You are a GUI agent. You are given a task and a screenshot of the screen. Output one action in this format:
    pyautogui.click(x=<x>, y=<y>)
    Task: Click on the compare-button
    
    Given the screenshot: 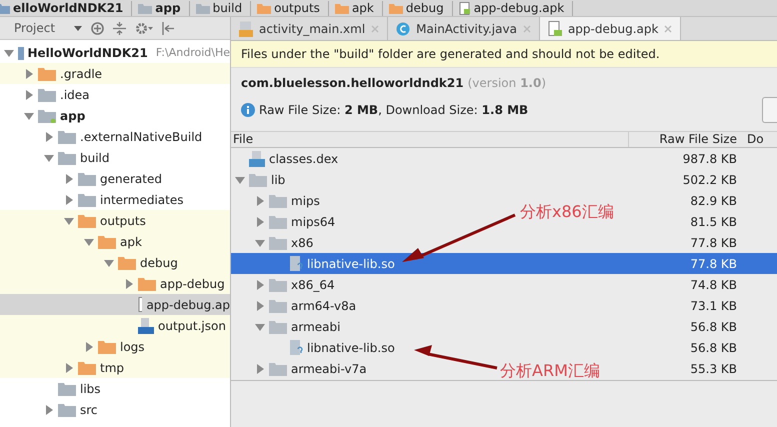 What is the action you would take?
    pyautogui.click(x=769, y=110)
    